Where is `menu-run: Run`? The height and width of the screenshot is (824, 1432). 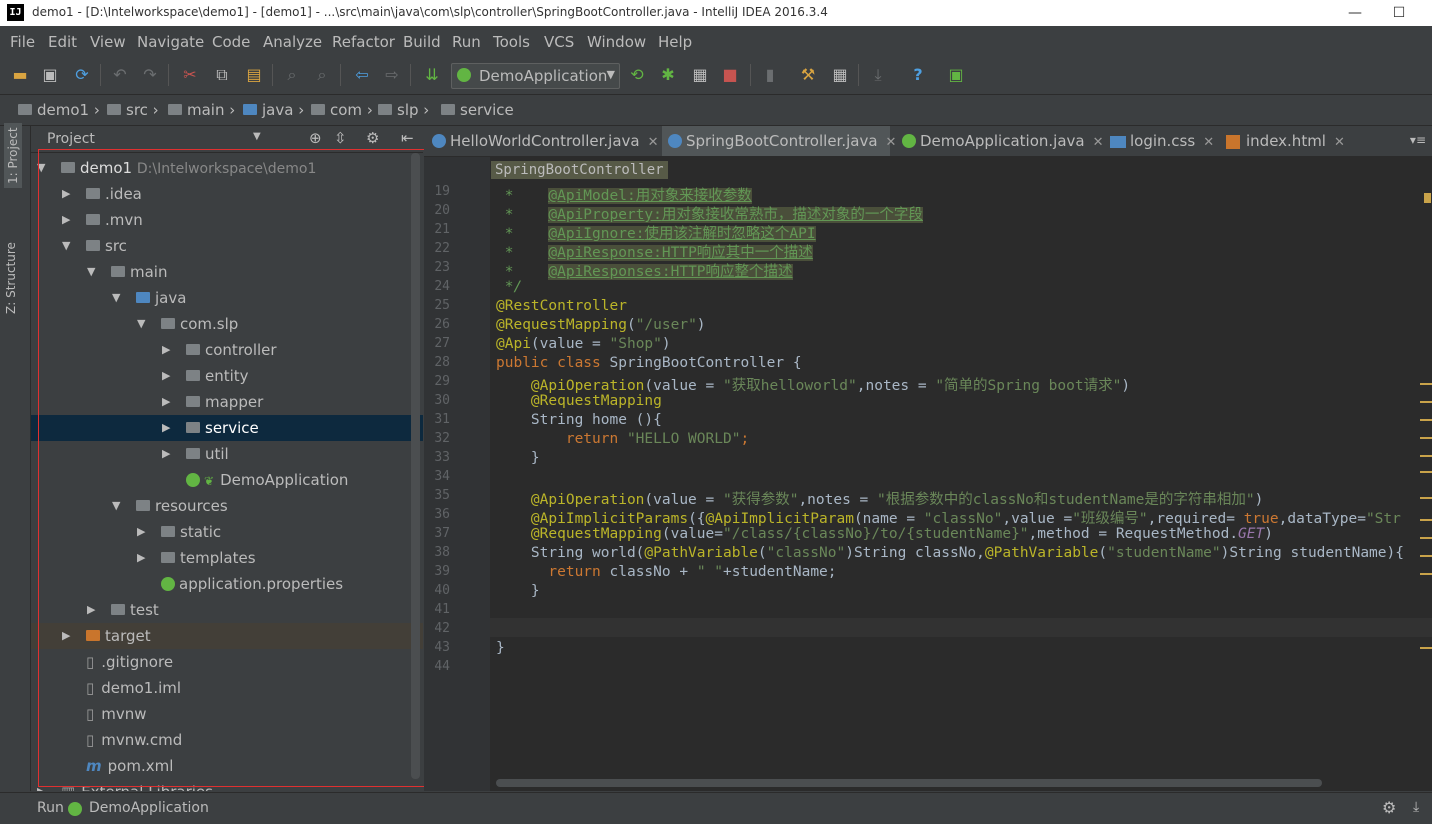
menu-run: Run is located at coordinates (466, 42).